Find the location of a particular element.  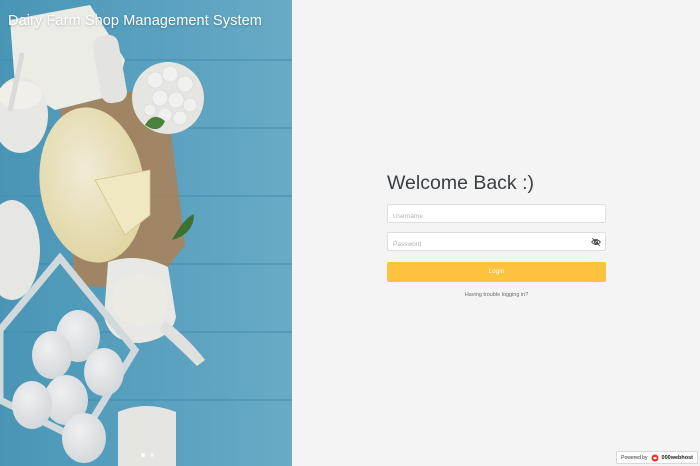

username-field-wrapper is located at coordinates (496, 214).